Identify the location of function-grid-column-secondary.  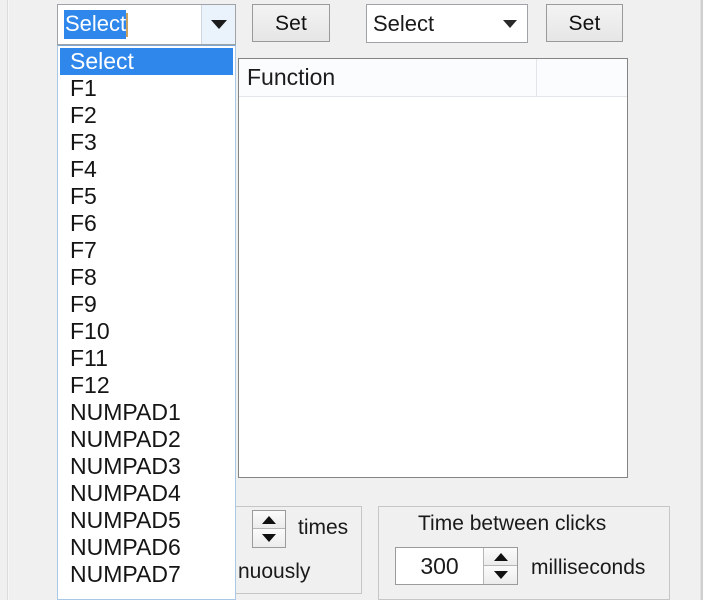
(582, 77).